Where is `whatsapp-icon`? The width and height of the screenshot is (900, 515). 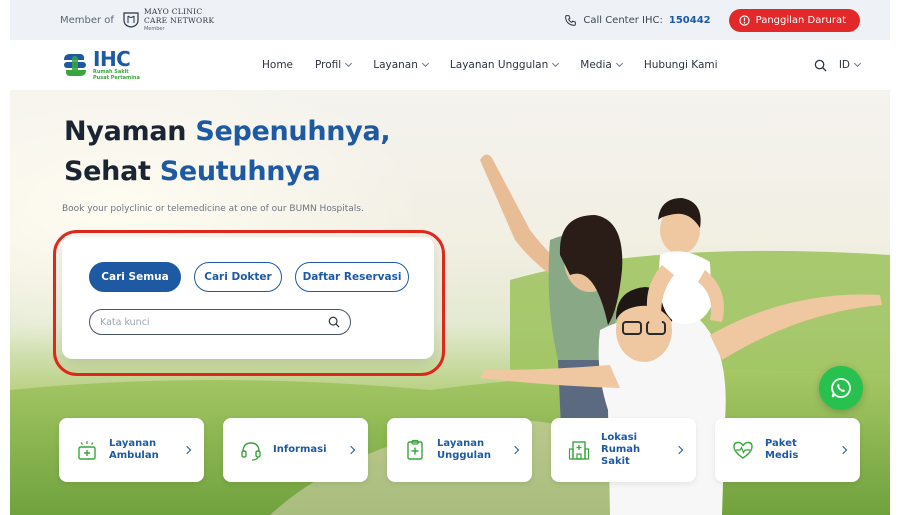
whatsapp-icon is located at coordinates (841, 388).